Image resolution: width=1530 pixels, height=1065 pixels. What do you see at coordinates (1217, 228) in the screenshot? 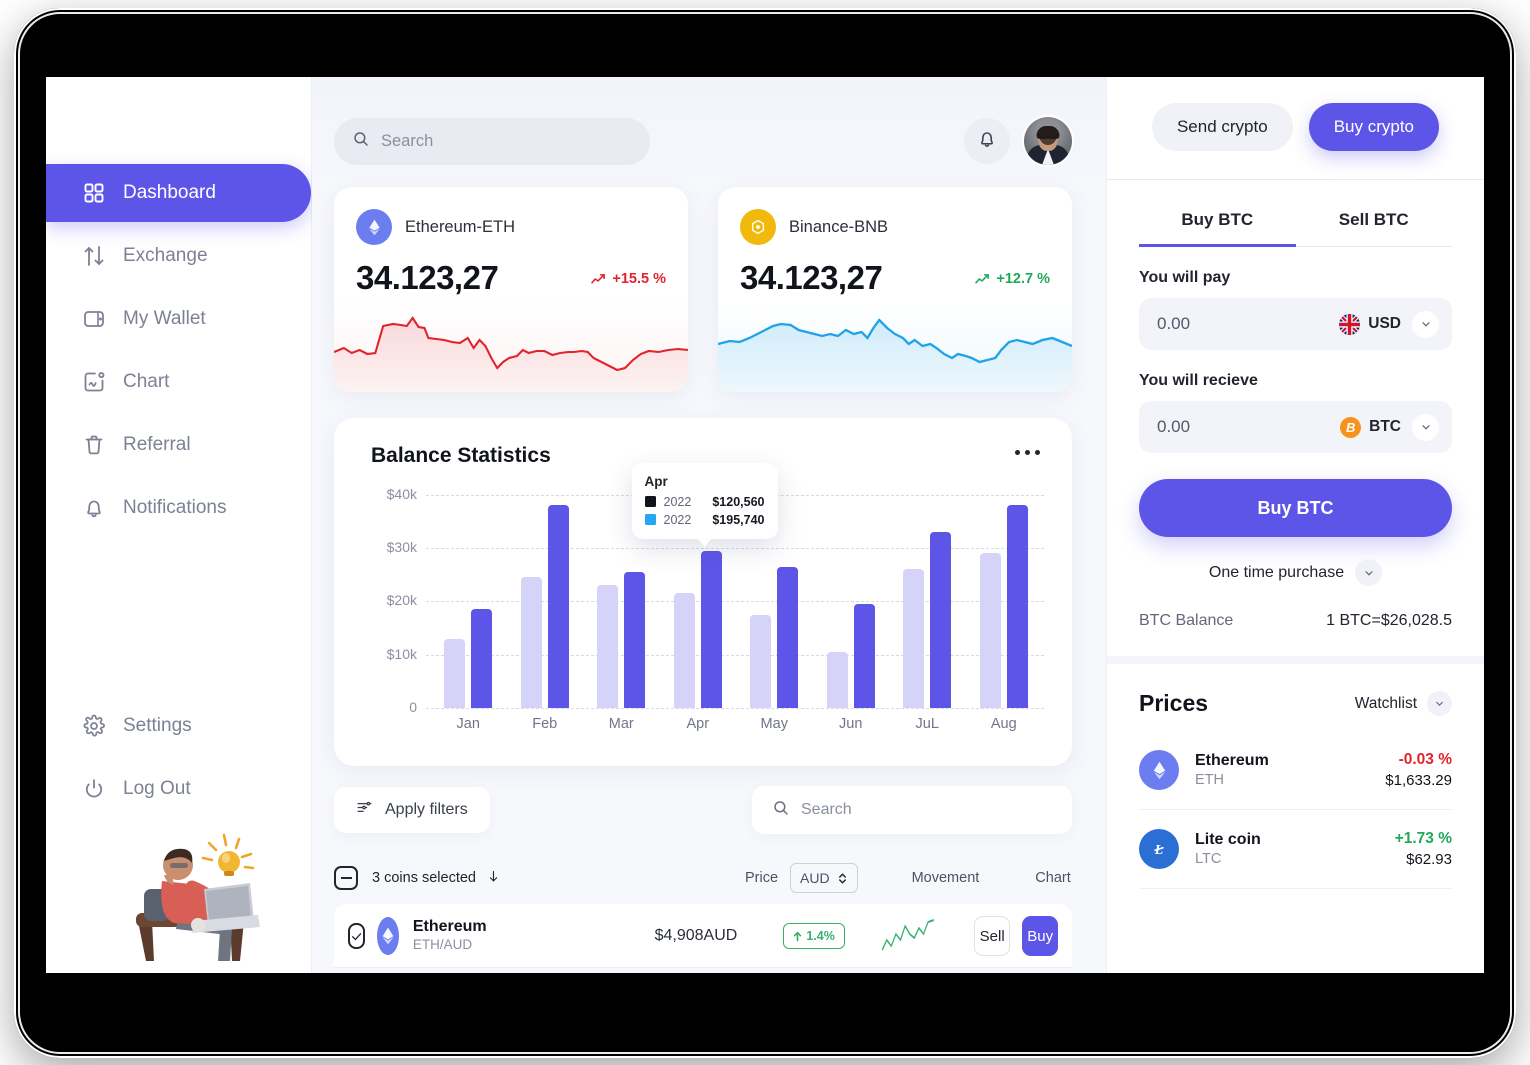
I see `tab-buy-btc: Buy BTC` at bounding box center [1217, 228].